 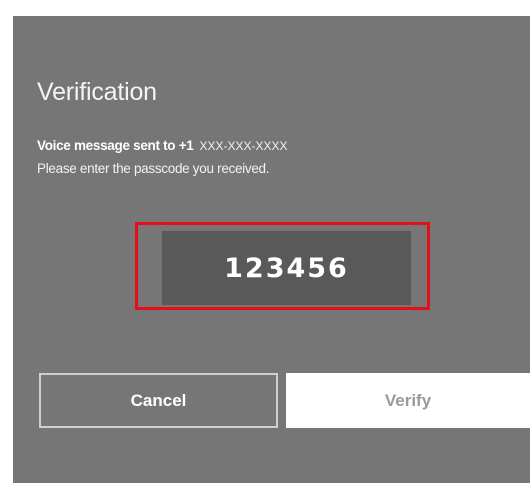 What do you see at coordinates (97, 92) in the screenshot?
I see `dialog-title: Verification` at bounding box center [97, 92].